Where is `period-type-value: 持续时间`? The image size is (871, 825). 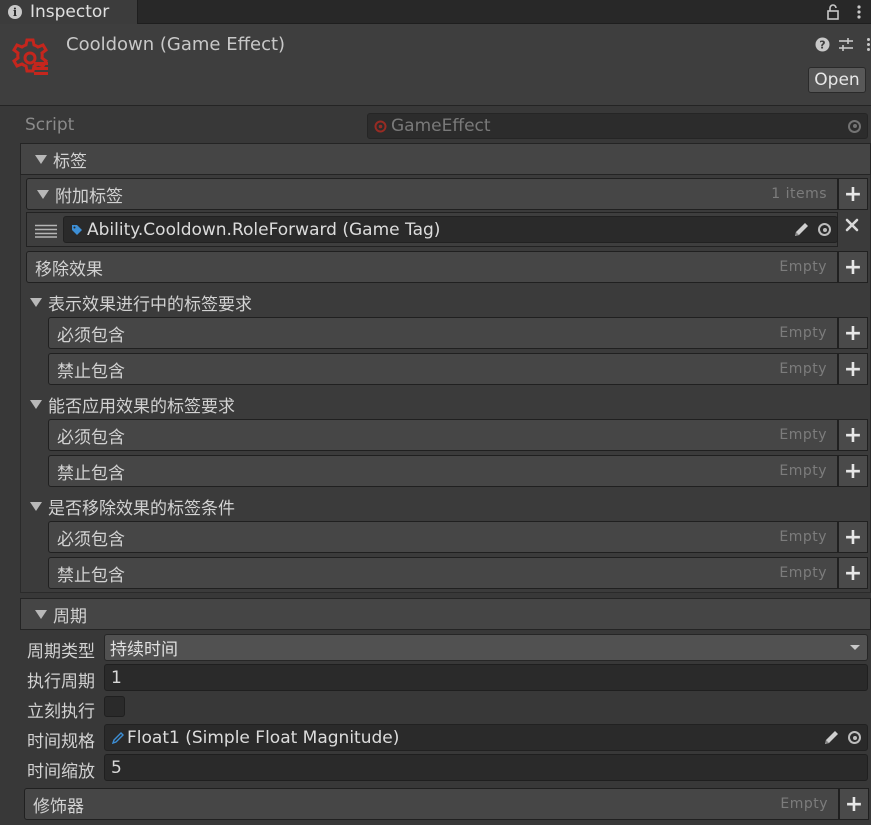
period-type-value: 持续时间 is located at coordinates (144, 650).